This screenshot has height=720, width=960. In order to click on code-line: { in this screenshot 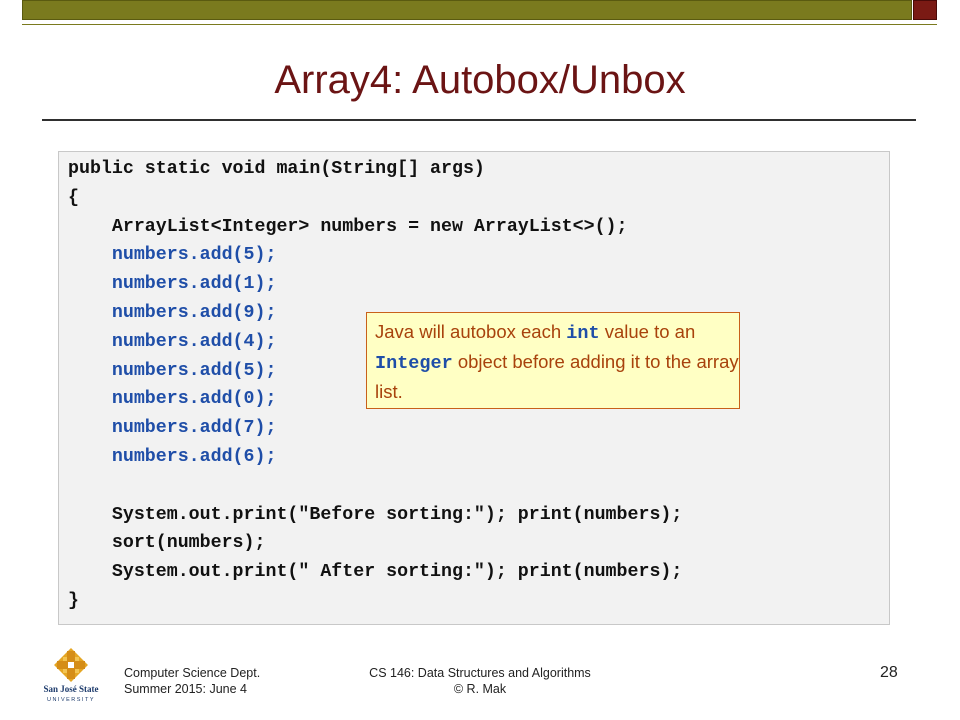, I will do `click(73, 197)`.